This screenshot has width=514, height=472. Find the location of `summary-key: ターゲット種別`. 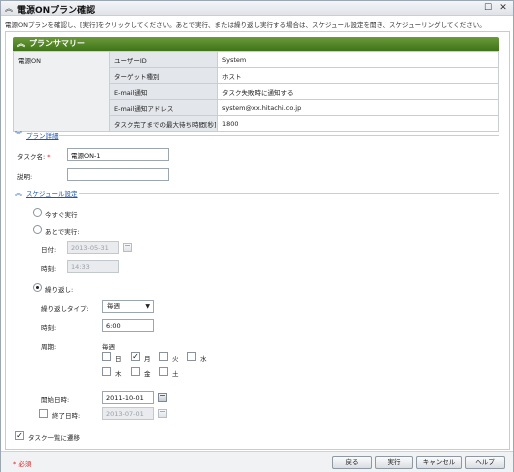

summary-key: ターゲット種別 is located at coordinates (163, 75).